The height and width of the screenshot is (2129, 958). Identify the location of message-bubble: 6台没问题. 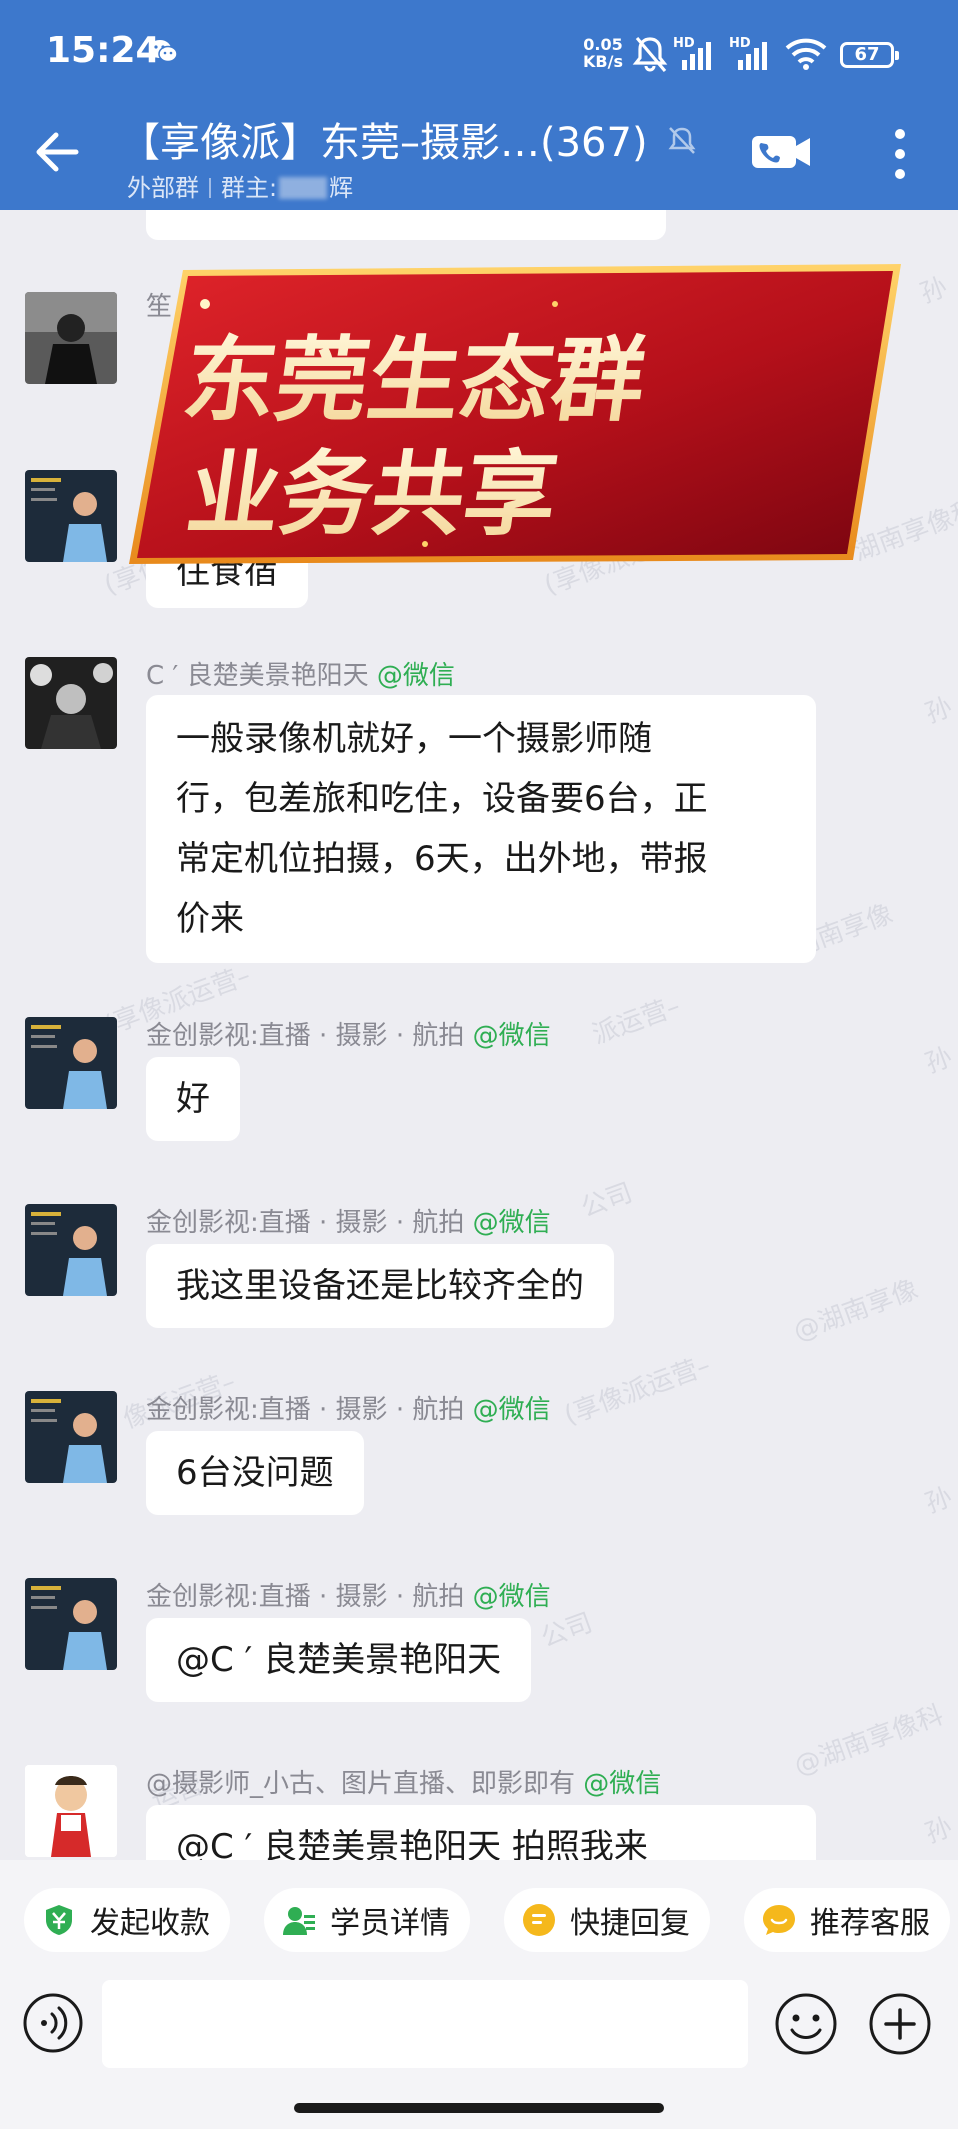
(255, 1473).